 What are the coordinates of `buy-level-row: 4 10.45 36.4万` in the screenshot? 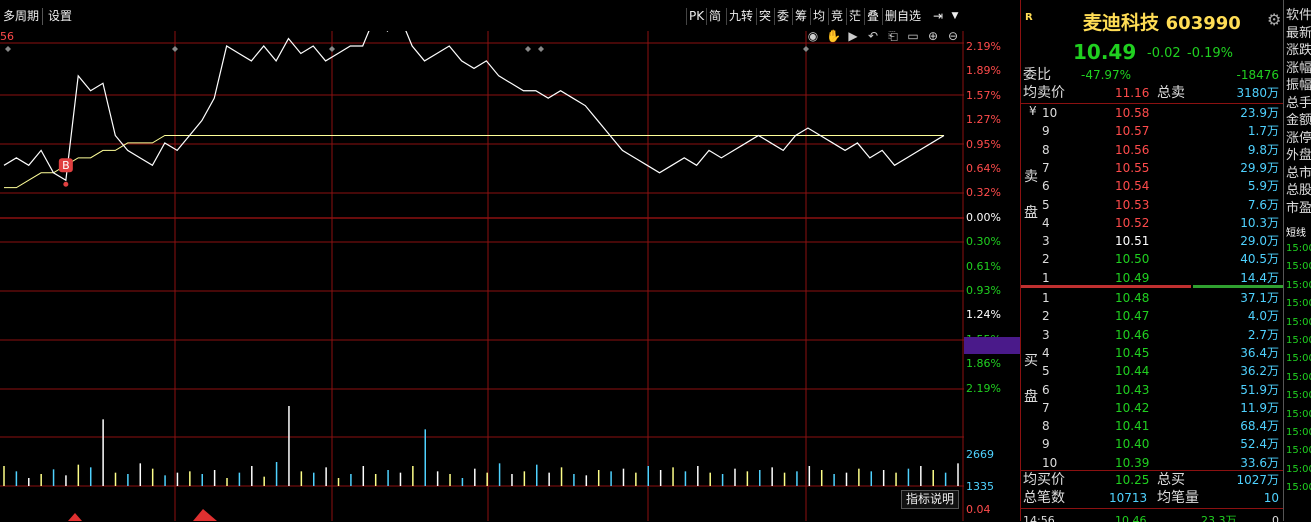 It's located at (1152, 353).